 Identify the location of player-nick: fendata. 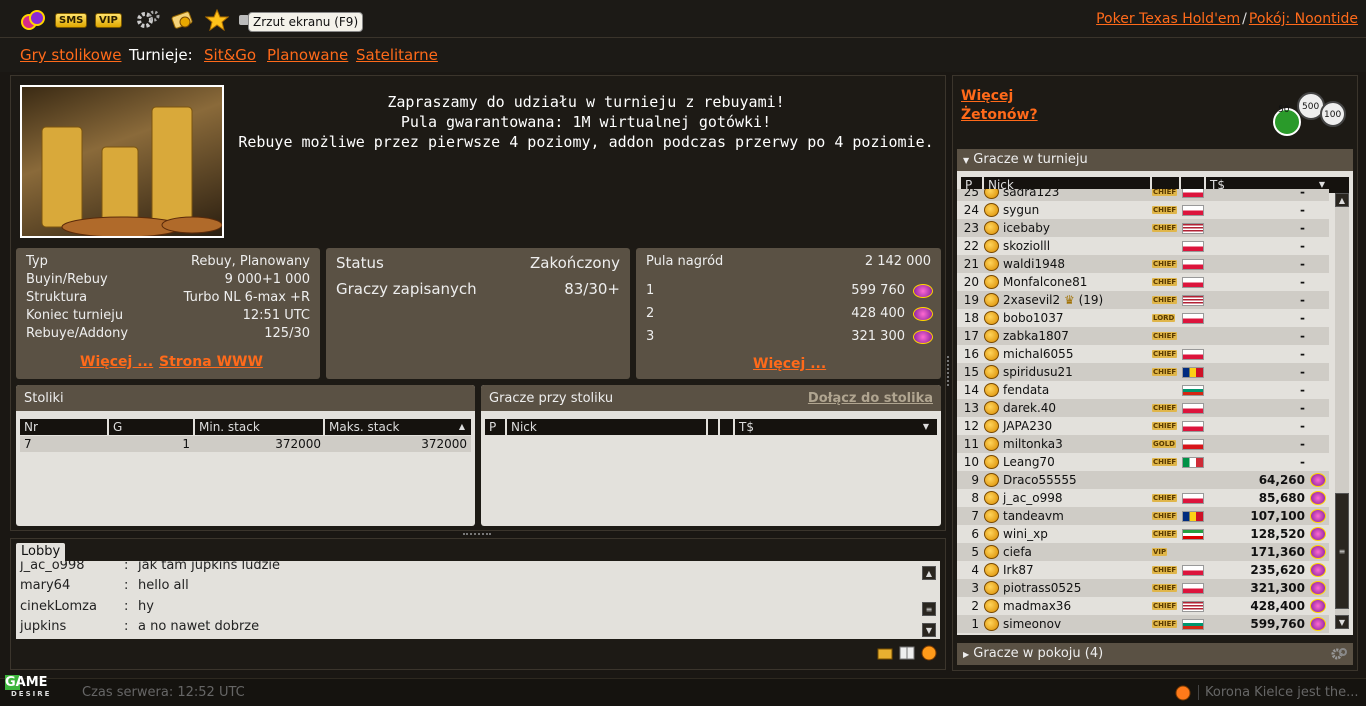
(1026, 390).